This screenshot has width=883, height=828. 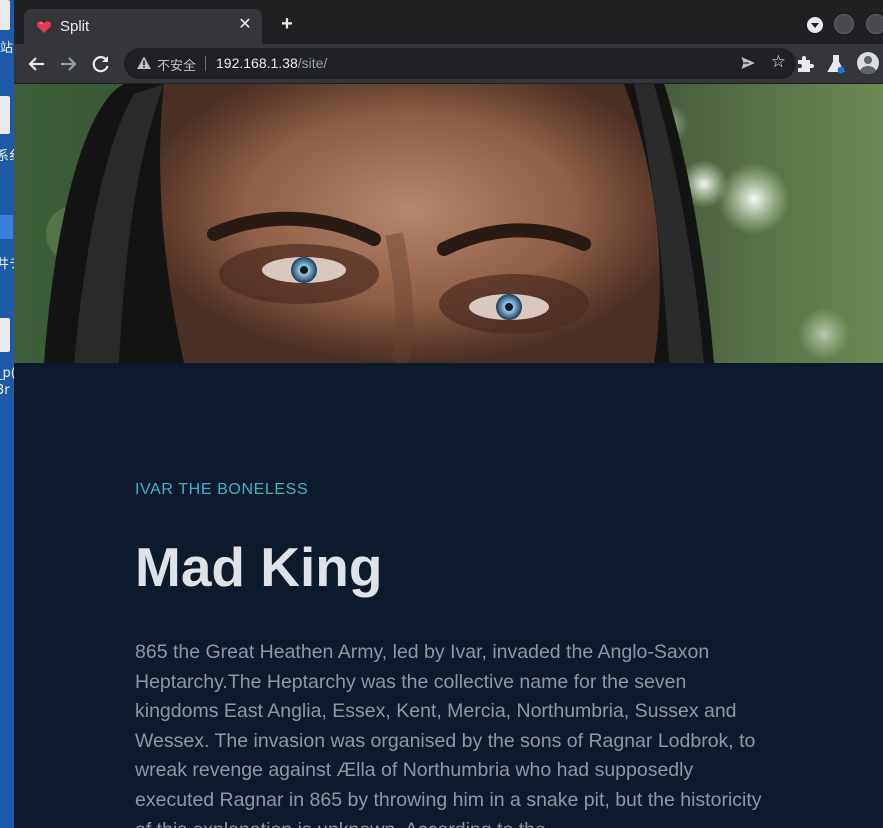 I want to click on desktop-background: 站 系纟 井チ _p( 3r, so click(x=7, y=414).